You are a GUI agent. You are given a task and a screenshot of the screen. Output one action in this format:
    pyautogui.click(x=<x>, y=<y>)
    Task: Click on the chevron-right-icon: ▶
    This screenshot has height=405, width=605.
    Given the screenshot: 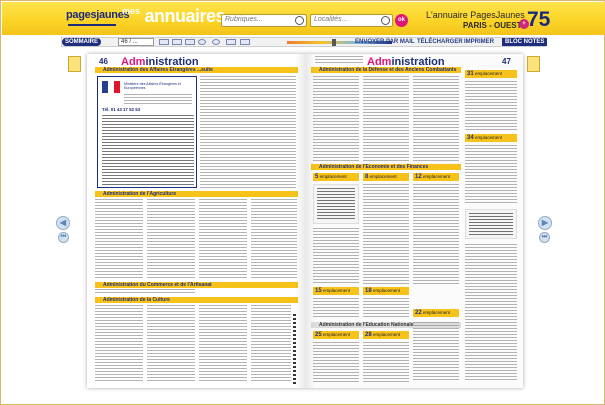 What is the action you would take?
    pyautogui.click(x=545, y=222)
    